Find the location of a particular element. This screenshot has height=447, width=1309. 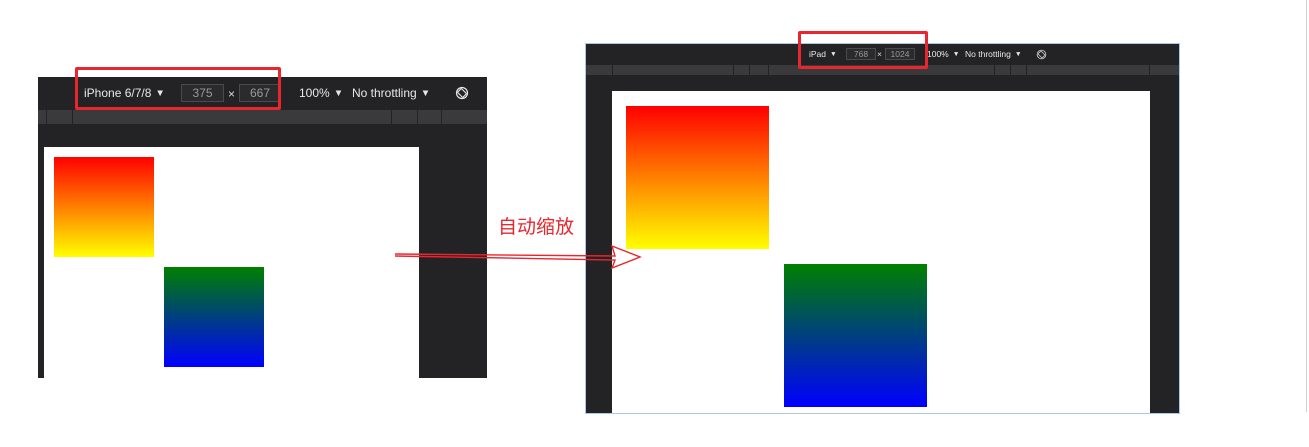

arrow-icon is located at coordinates (518, 257).